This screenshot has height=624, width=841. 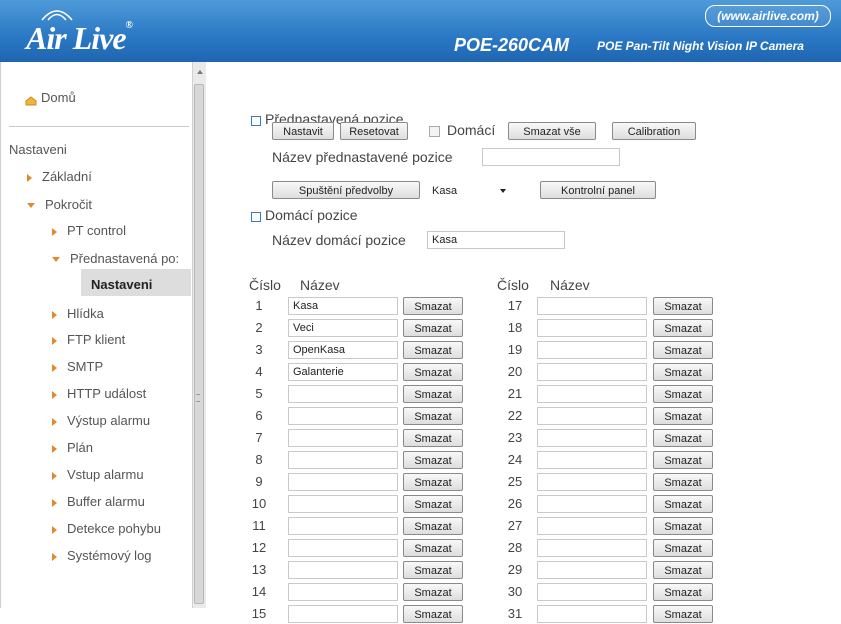 What do you see at coordinates (469, 191) in the screenshot?
I see `preset-select: Kasa` at bounding box center [469, 191].